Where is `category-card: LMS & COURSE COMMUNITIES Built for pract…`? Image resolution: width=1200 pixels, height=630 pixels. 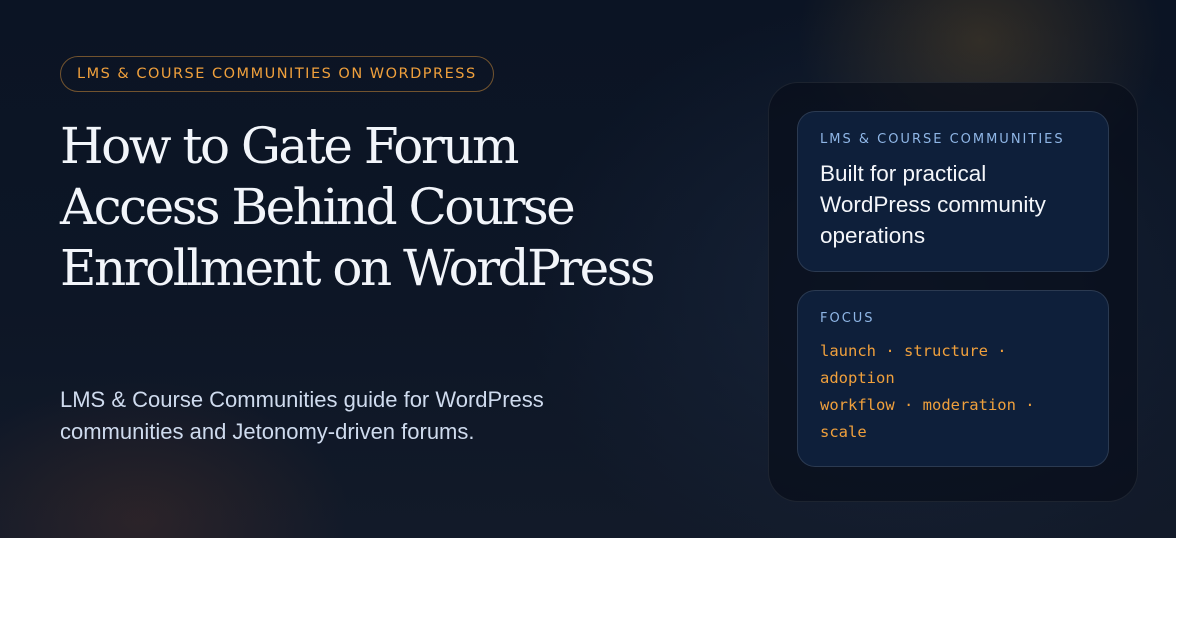
category-card: LMS & COURSE COMMUNITIES Built for pract… is located at coordinates (953, 191).